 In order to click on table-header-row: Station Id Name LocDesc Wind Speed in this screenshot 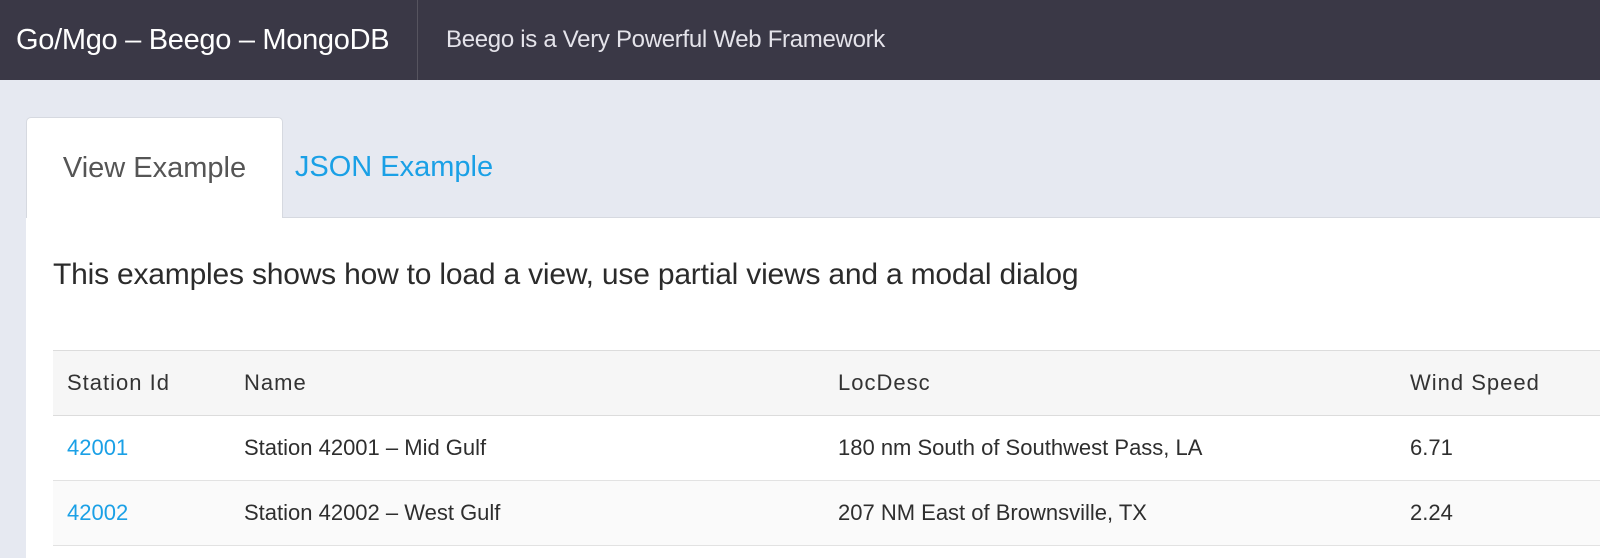, I will do `click(826, 383)`.